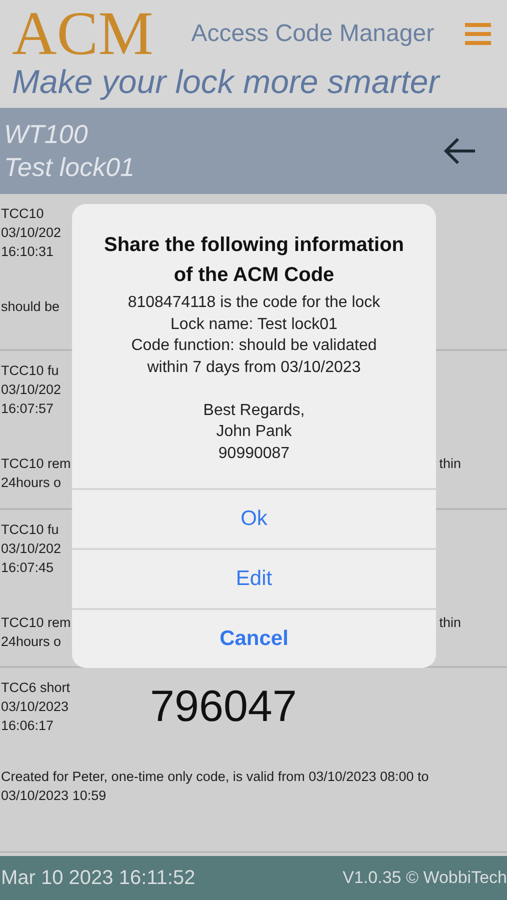 The height and width of the screenshot is (900, 507). I want to click on dialog-title: Share the following information of the ACM Code, so click(254, 260).